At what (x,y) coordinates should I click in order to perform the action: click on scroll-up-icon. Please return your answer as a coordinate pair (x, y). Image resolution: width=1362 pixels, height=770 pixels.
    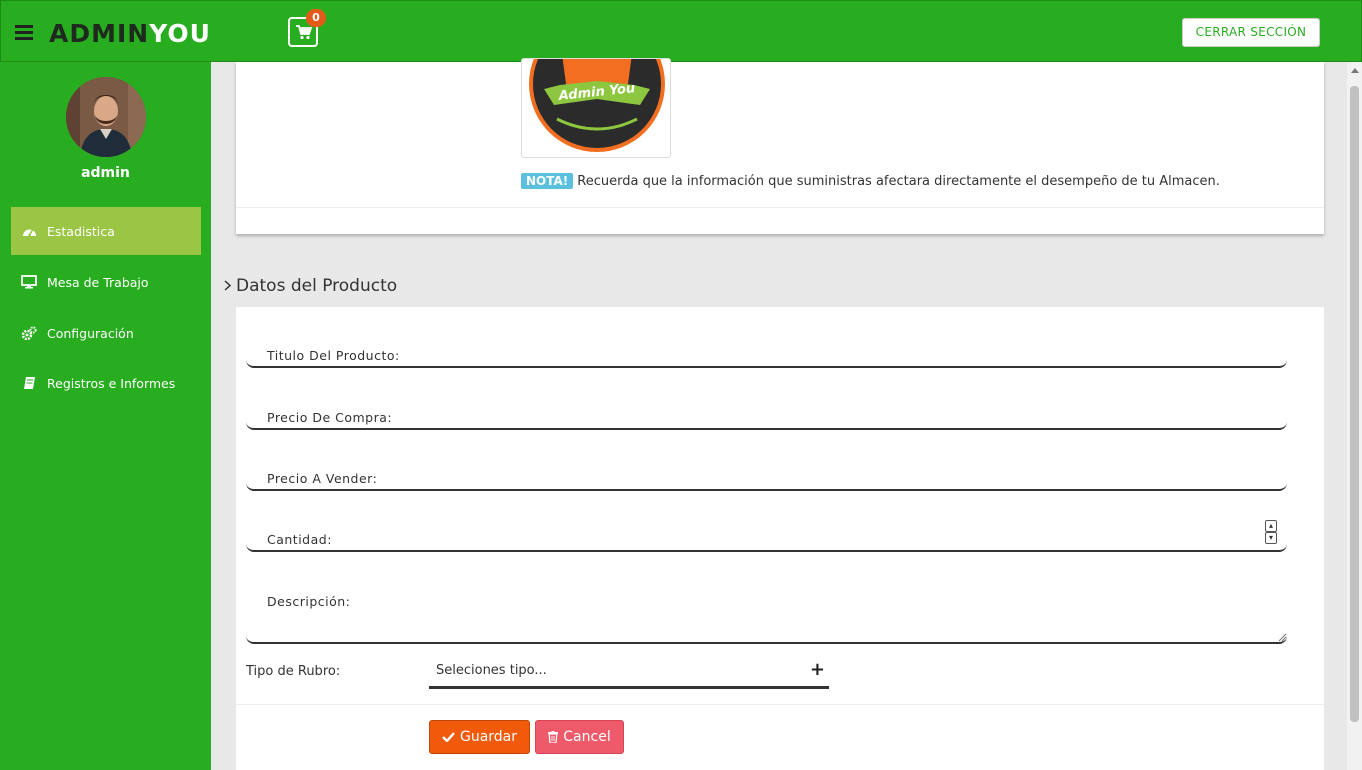
    Looking at the image, I should click on (1355, 70).